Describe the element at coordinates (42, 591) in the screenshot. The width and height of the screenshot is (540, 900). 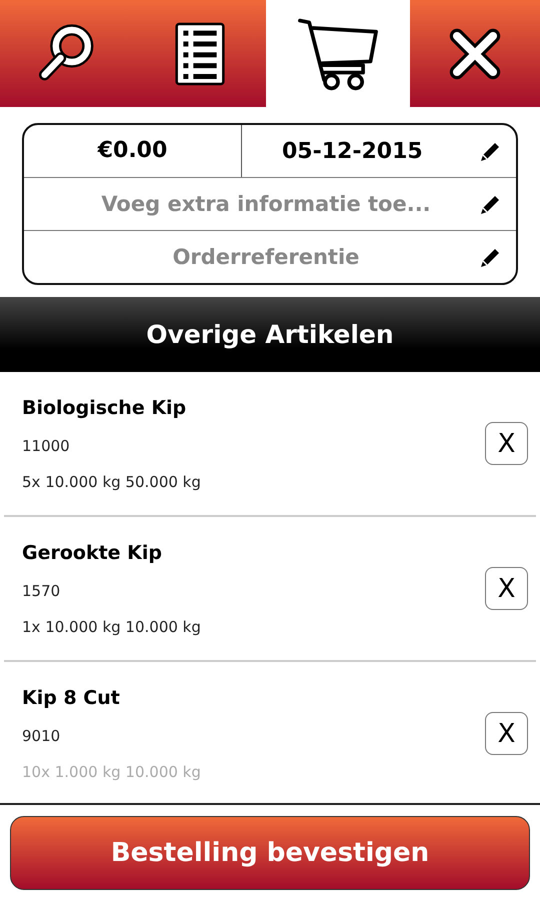
I see `product-code: 1570` at that location.